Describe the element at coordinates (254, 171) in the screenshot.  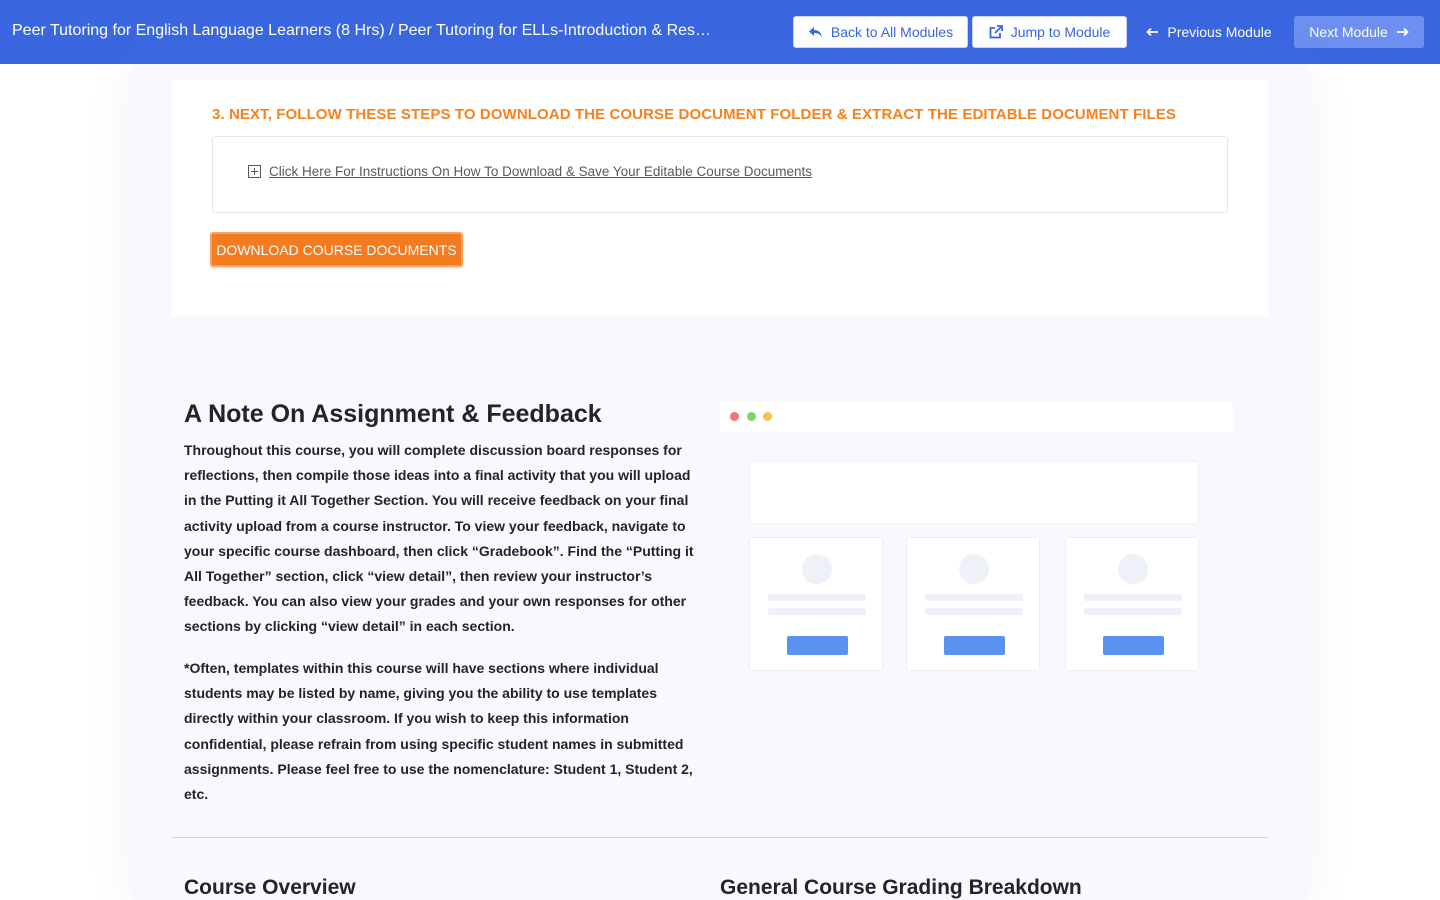
I see `expand-plus-icon` at that location.